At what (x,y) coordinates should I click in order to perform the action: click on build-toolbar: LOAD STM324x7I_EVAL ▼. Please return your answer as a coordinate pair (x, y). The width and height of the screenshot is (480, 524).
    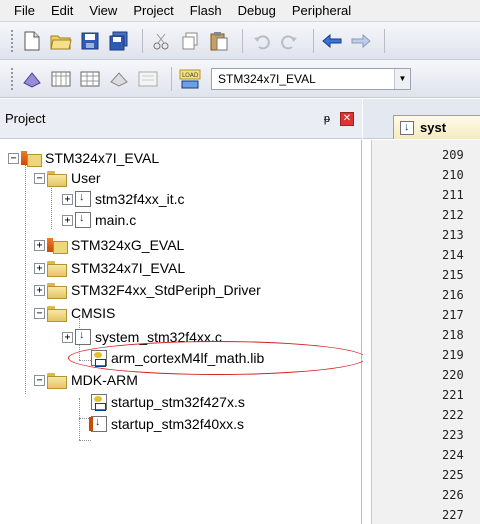
    Looking at the image, I should click on (240, 79).